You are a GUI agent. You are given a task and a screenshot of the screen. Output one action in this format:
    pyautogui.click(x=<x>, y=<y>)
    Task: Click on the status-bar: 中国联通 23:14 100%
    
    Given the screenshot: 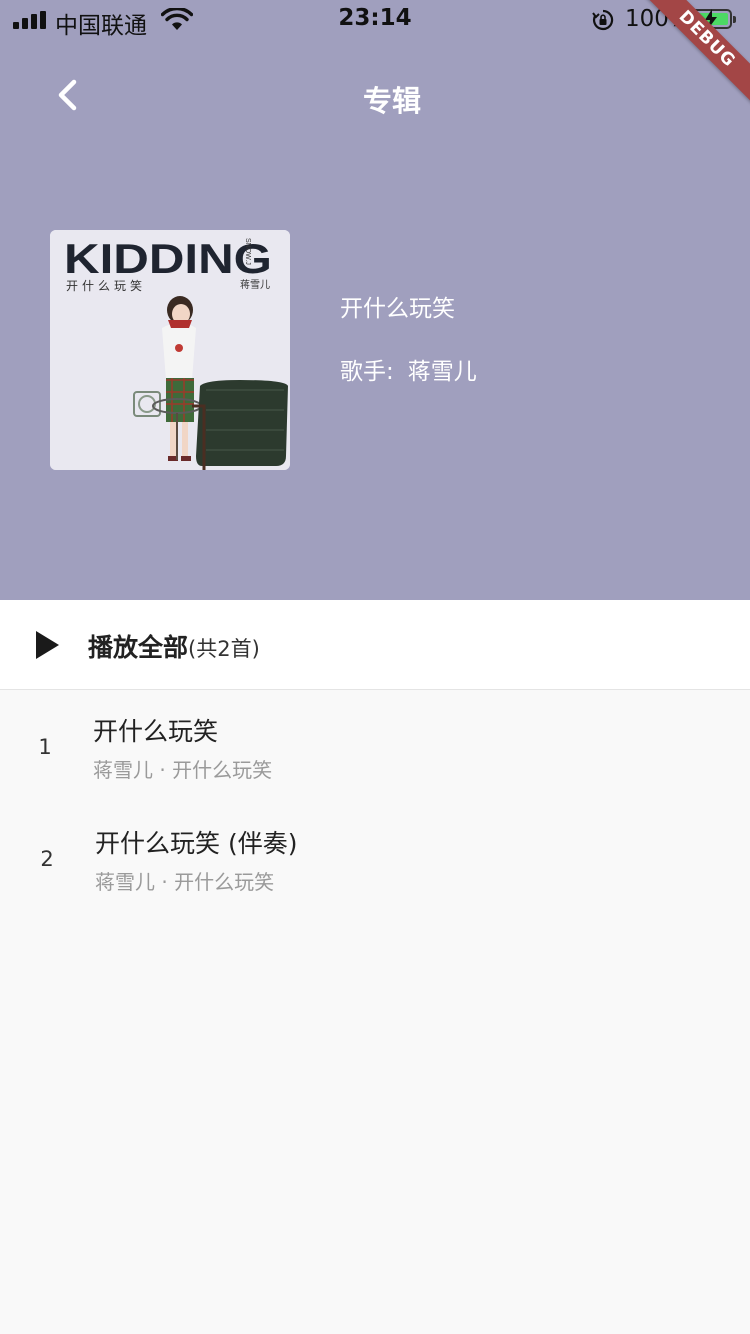 What is the action you would take?
    pyautogui.click(x=375, y=20)
    